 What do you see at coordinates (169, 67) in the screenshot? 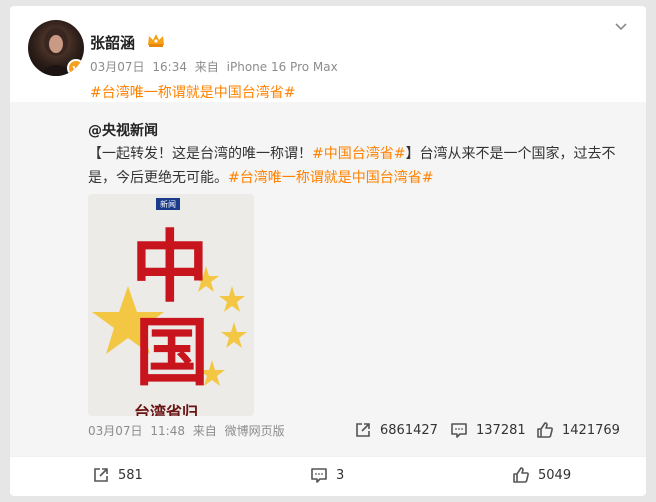
I see `post-time: 16:34` at bounding box center [169, 67].